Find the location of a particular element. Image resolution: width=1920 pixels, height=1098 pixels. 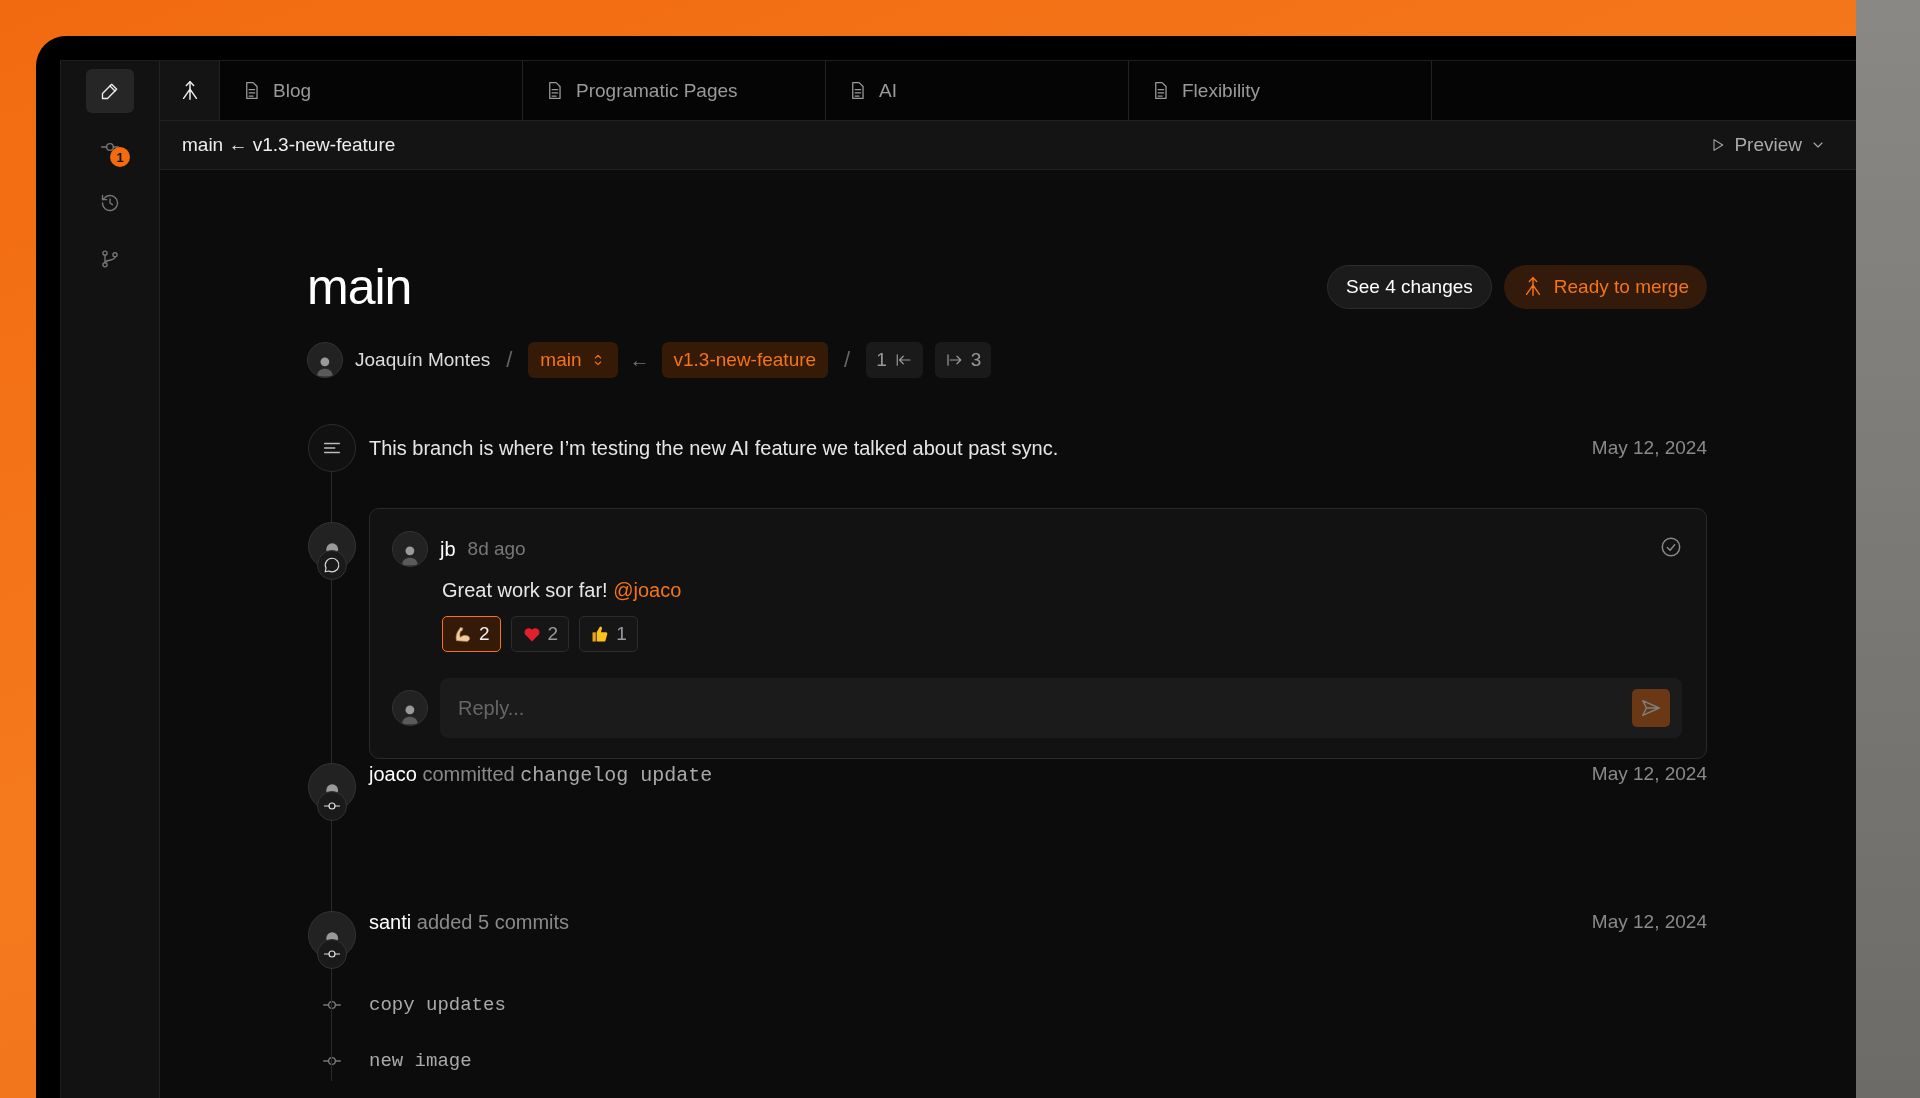

history-icon is located at coordinates (110, 203).